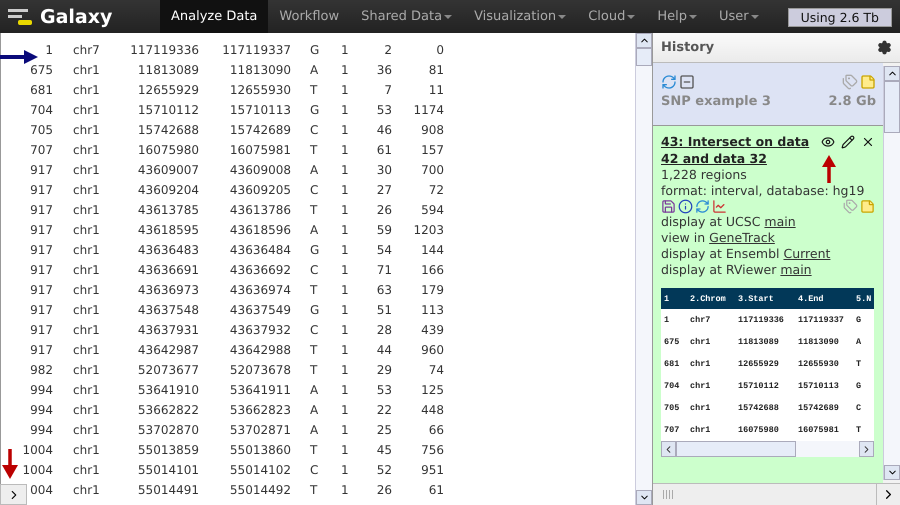  I want to click on table-cell: 43609007, so click(168, 170).